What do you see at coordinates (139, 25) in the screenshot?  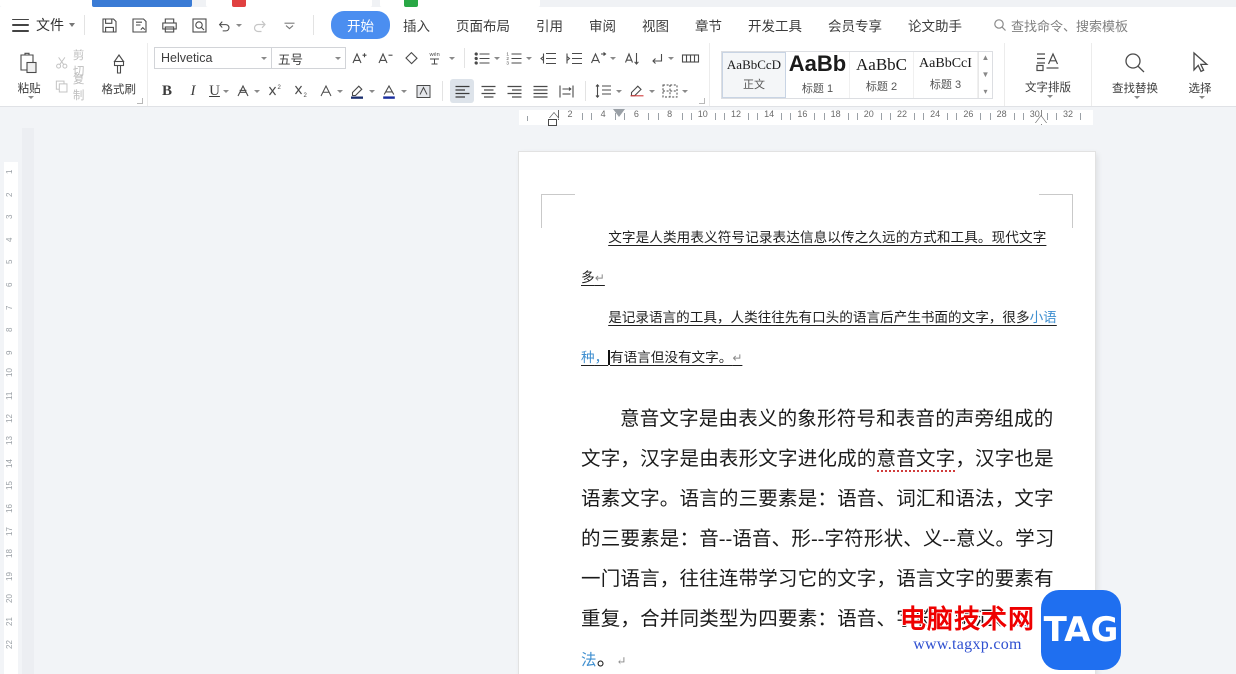 I see `save-as-icon` at bounding box center [139, 25].